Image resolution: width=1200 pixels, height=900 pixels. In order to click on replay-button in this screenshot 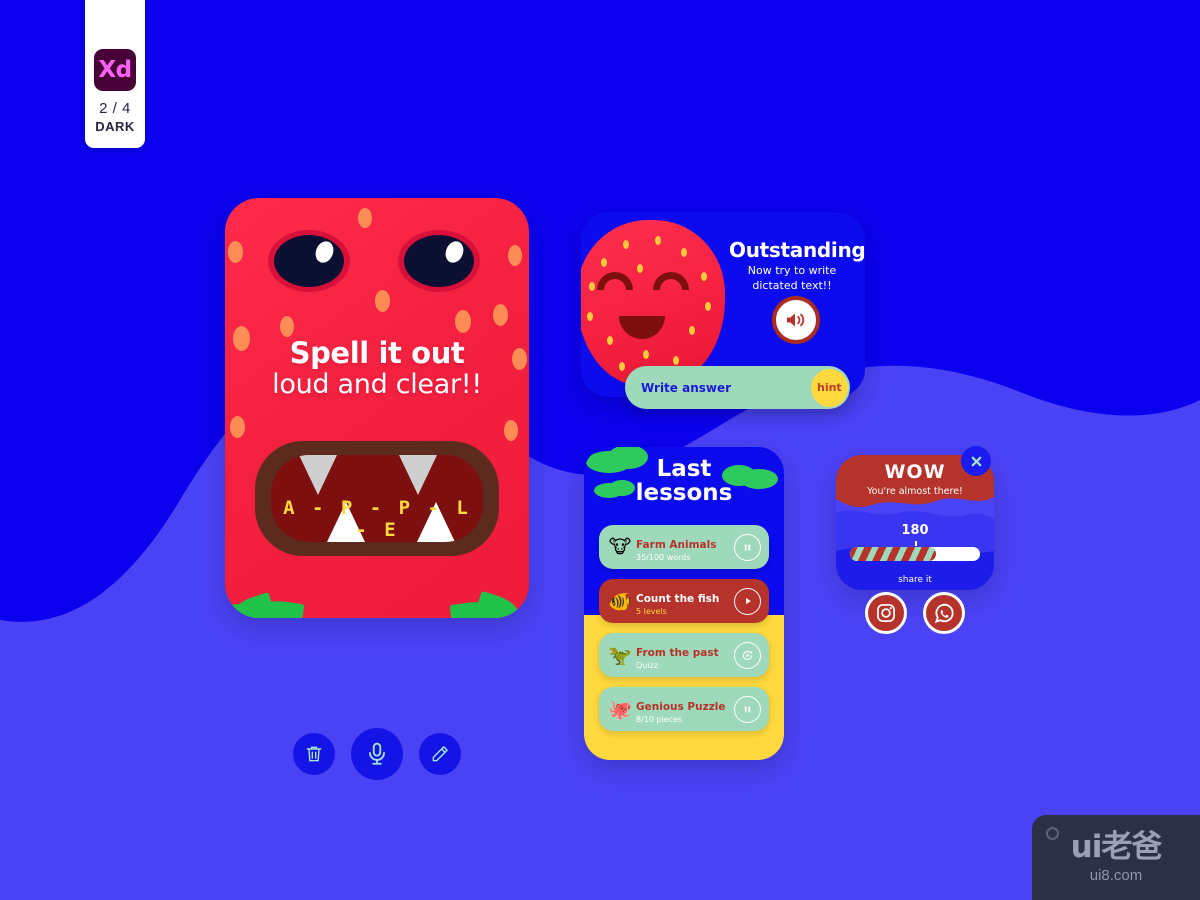, I will do `click(747, 655)`.